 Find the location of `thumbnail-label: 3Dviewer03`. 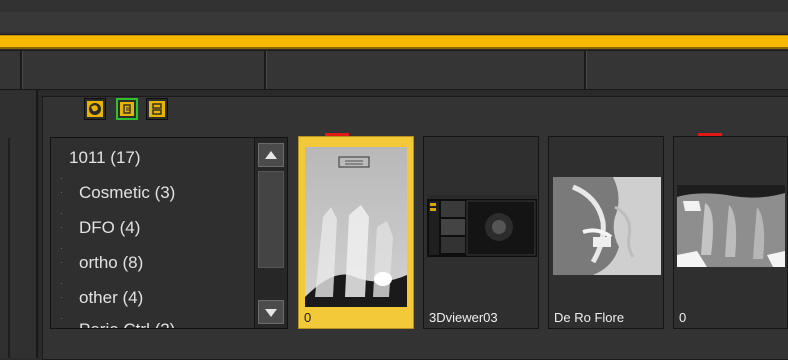

thumbnail-label: 3Dviewer03 is located at coordinates (463, 317).